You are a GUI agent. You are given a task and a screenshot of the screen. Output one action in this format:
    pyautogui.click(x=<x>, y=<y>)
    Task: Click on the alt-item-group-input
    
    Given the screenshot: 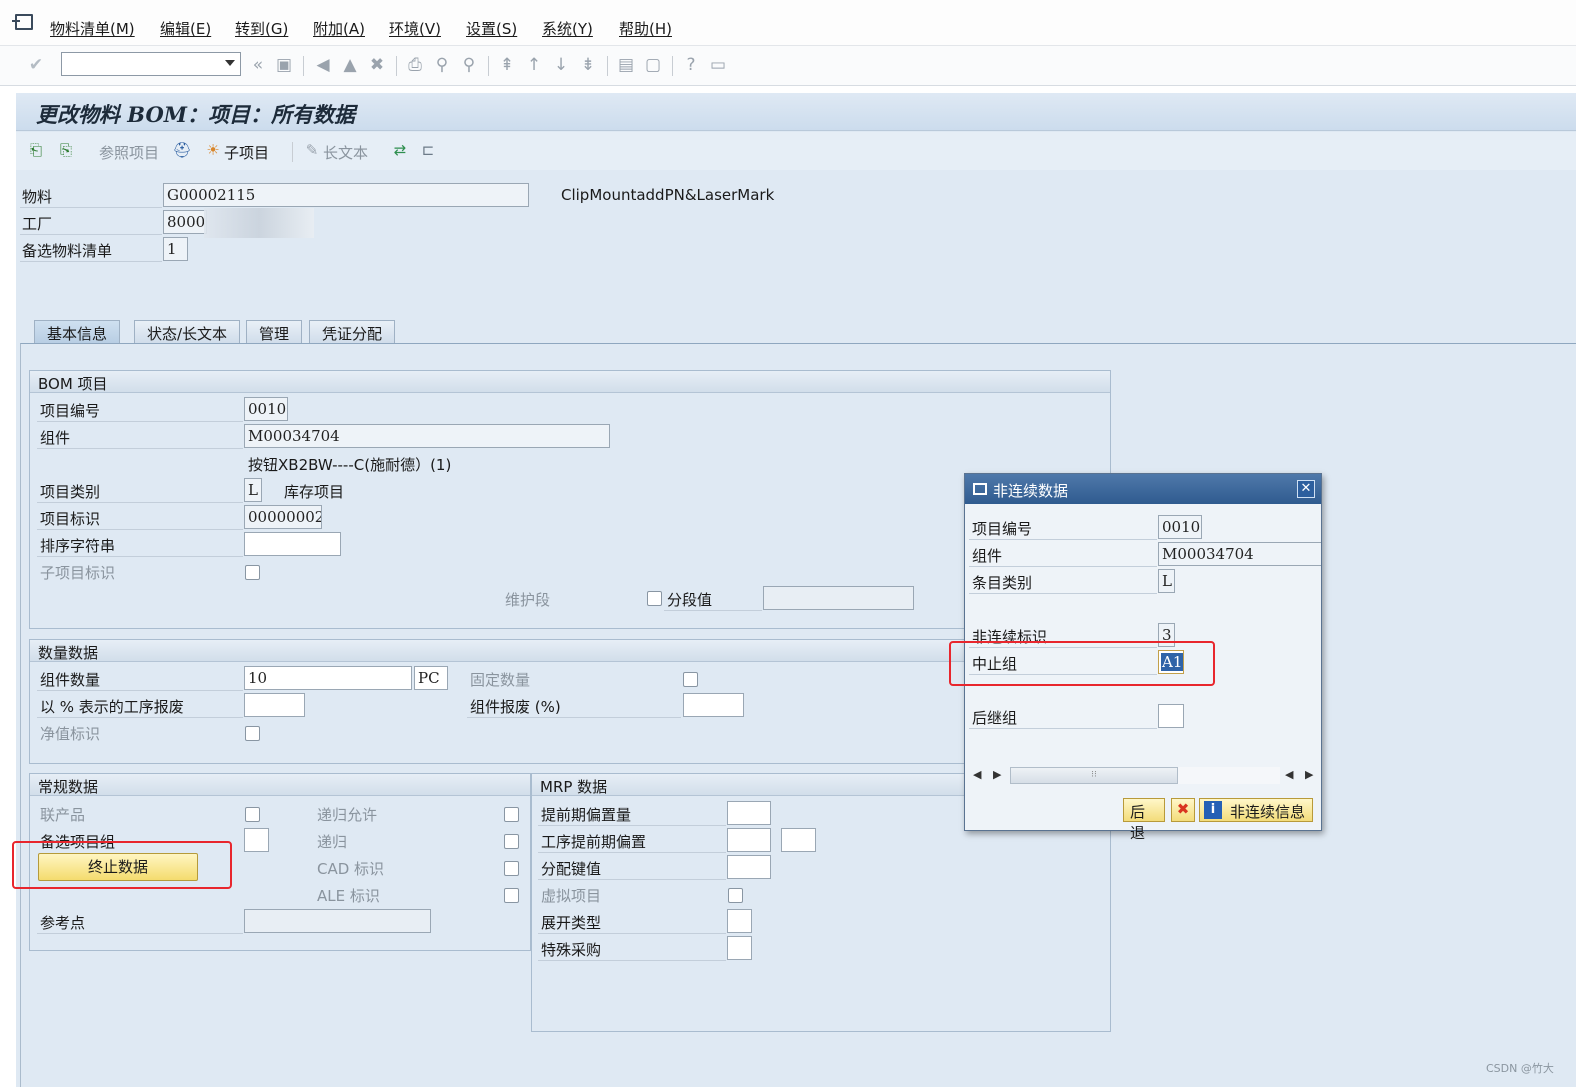 What is the action you would take?
    pyautogui.click(x=256, y=840)
    